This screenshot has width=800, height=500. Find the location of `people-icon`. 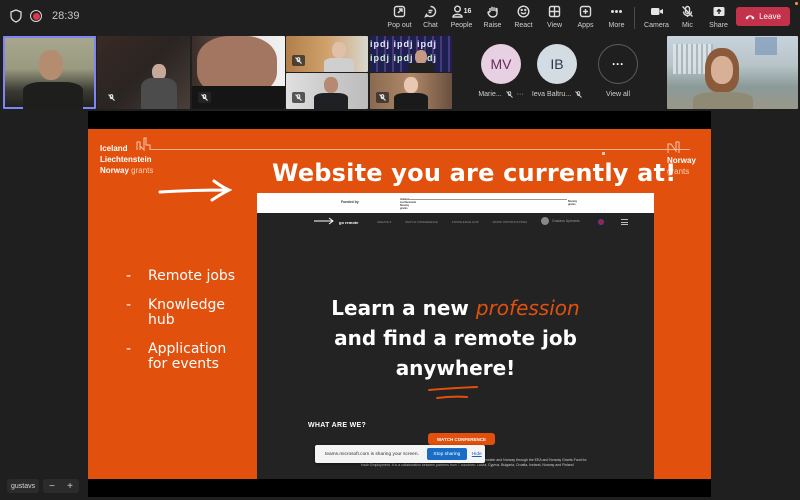

people-icon is located at coordinates (457, 11).